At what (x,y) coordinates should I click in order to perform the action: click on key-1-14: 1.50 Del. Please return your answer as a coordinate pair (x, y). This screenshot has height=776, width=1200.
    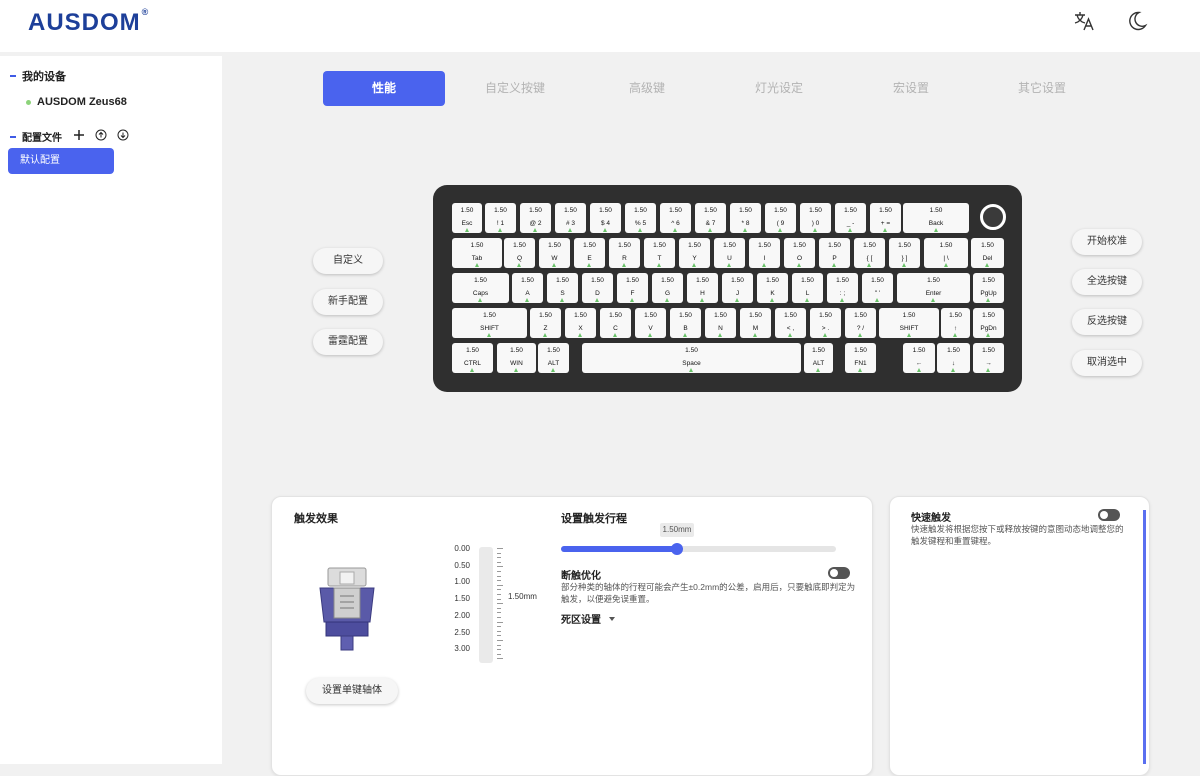
    Looking at the image, I should click on (987, 253).